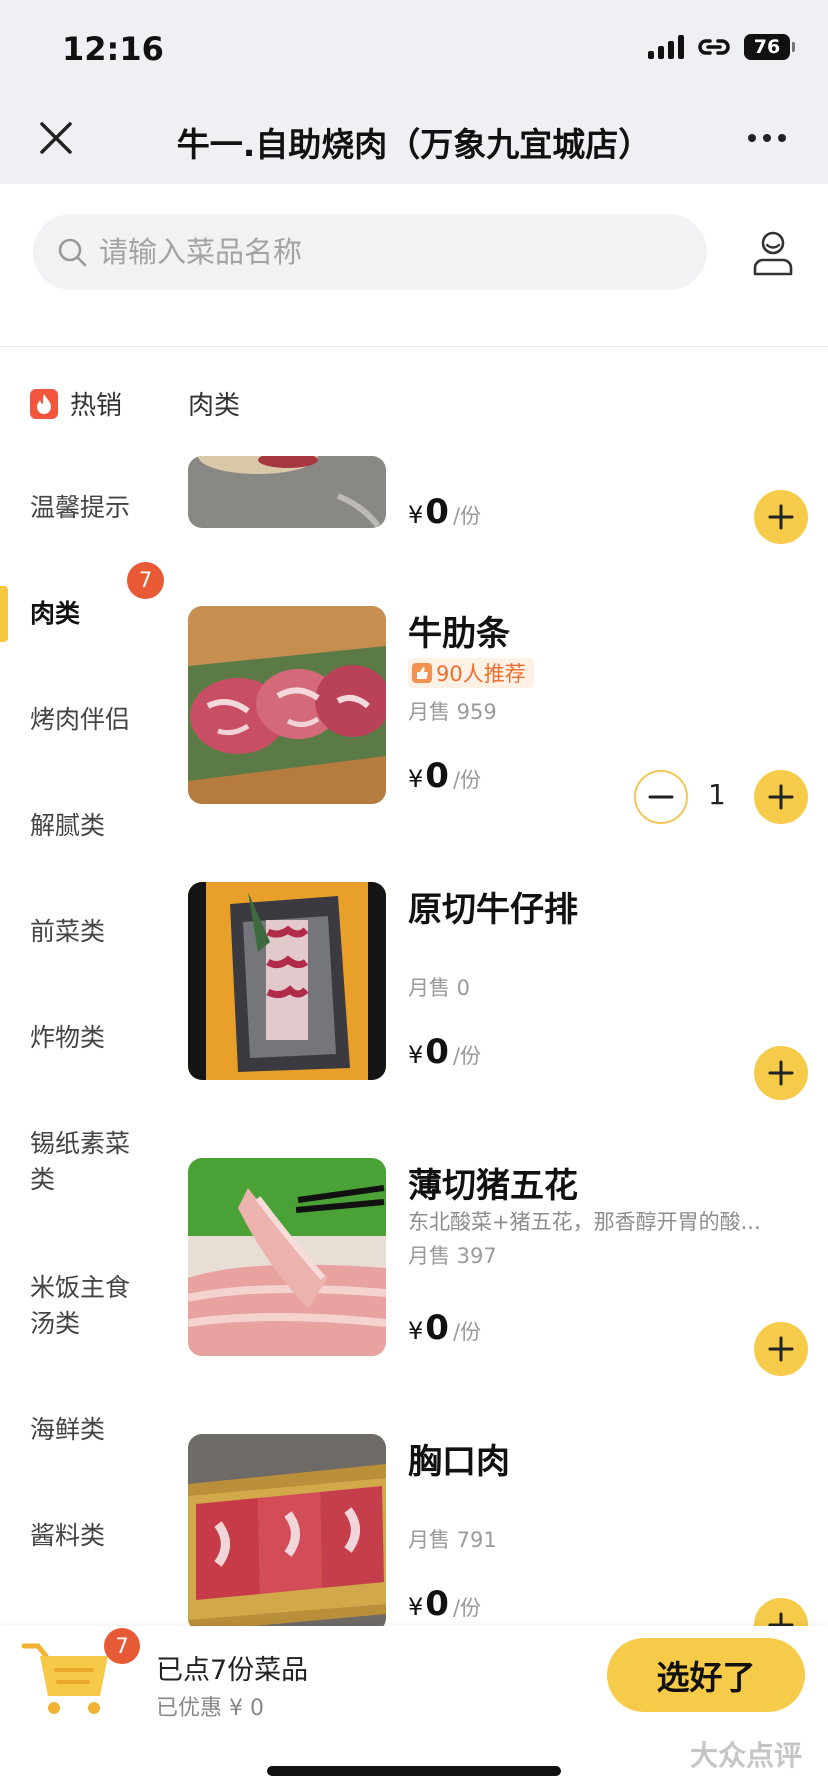 The height and width of the screenshot is (1792, 828). I want to click on dish-item: 薄切猪五花 东北酸菜+猪五花，那香醇开胃的酸... 月售 397 ¥ 0 /份, so click(498, 1267).